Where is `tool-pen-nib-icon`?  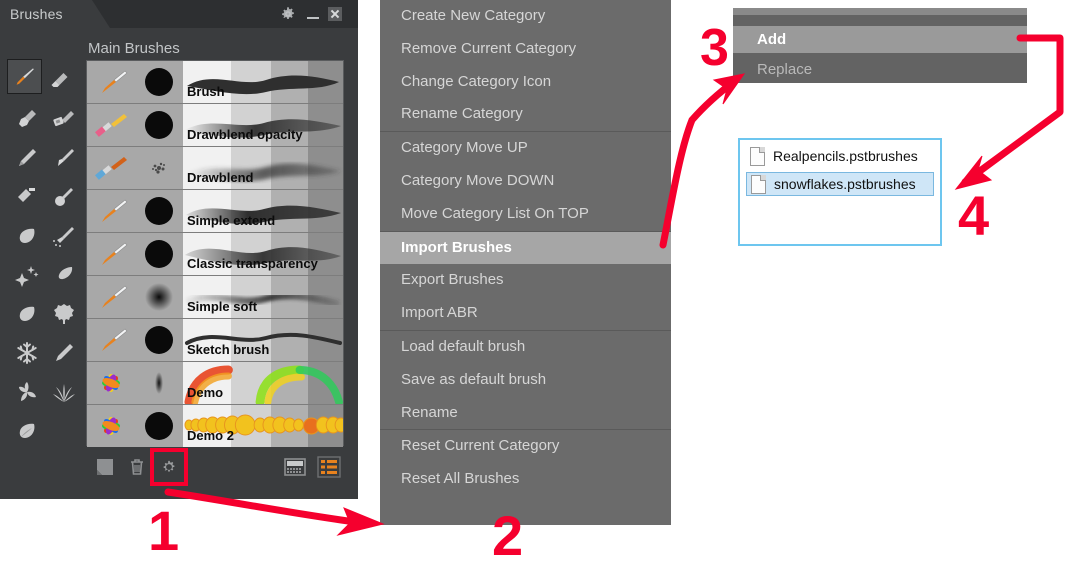 tool-pen-nib-icon is located at coordinates (63, 157).